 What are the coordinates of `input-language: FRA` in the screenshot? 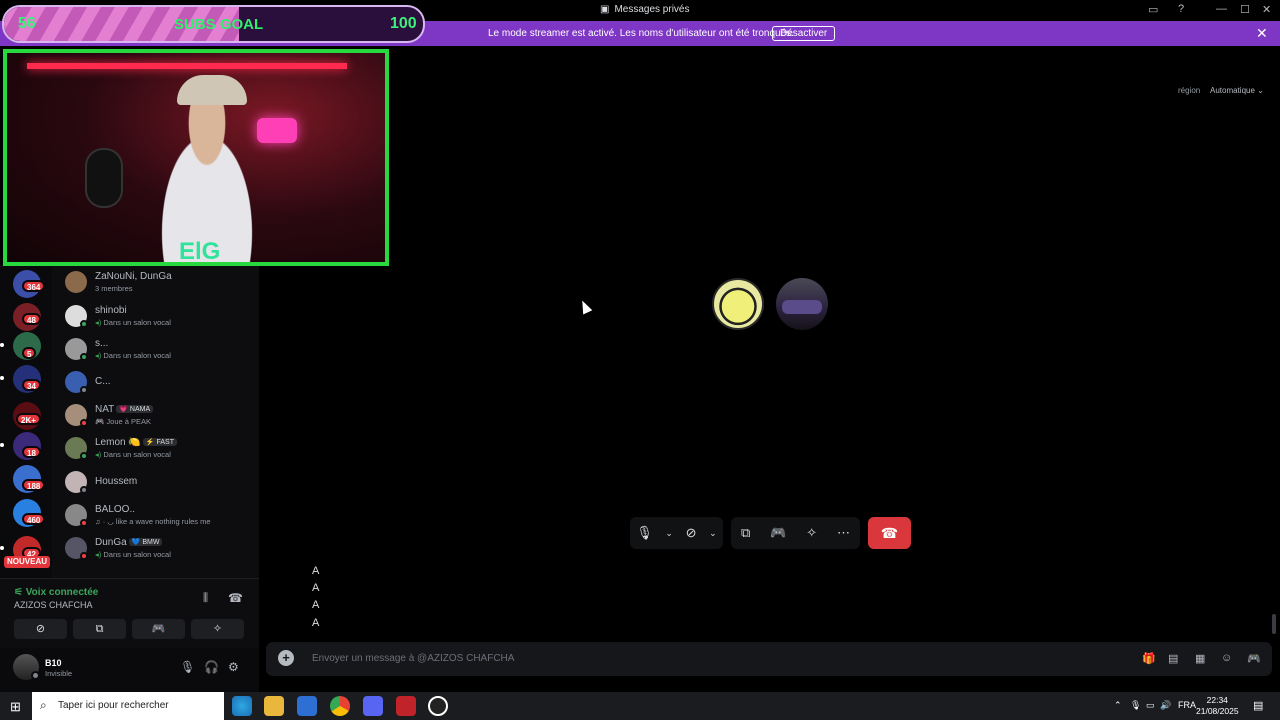 It's located at (1187, 705).